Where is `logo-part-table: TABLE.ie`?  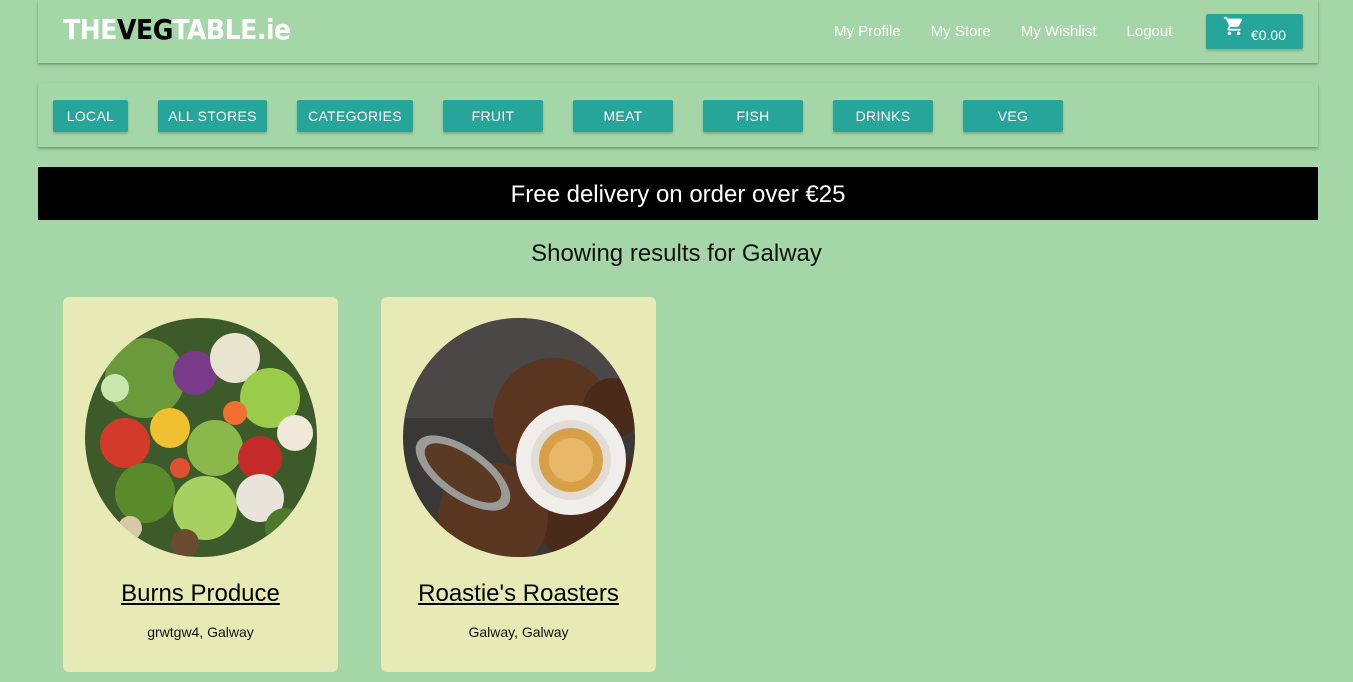 logo-part-table: TABLE.ie is located at coordinates (231, 29).